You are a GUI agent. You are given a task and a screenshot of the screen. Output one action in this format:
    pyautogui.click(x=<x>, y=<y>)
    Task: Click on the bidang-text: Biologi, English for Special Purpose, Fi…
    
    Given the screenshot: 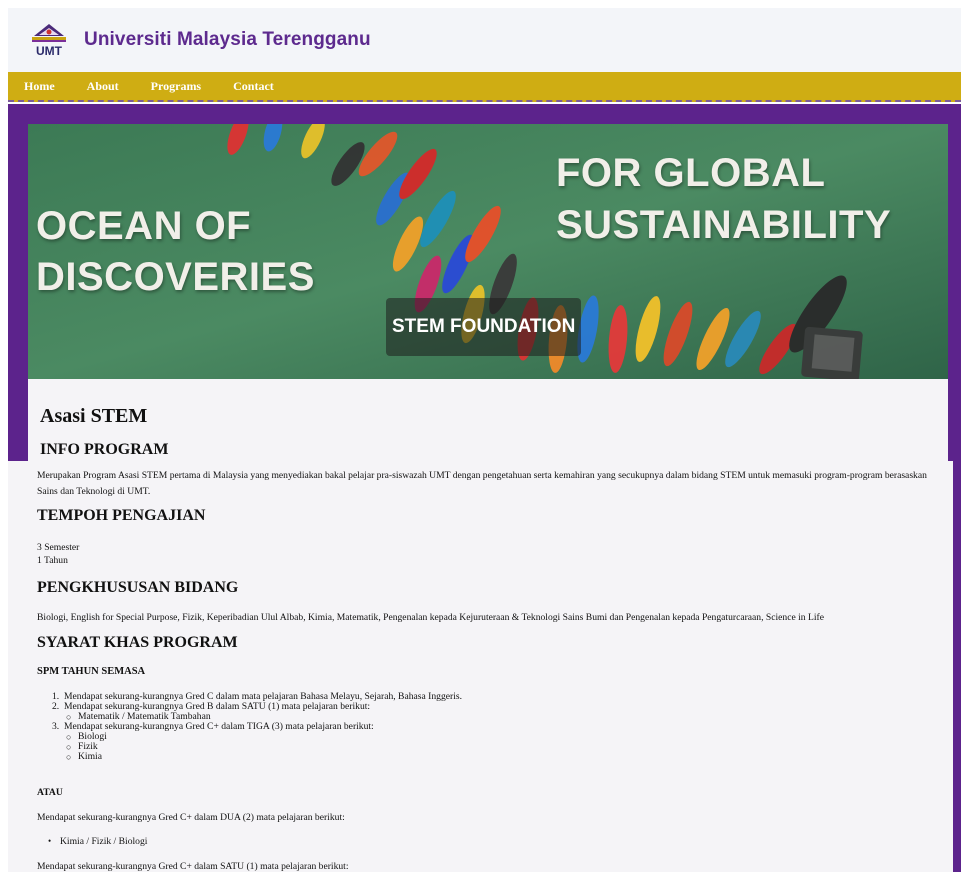 What is the action you would take?
    pyautogui.click(x=430, y=617)
    